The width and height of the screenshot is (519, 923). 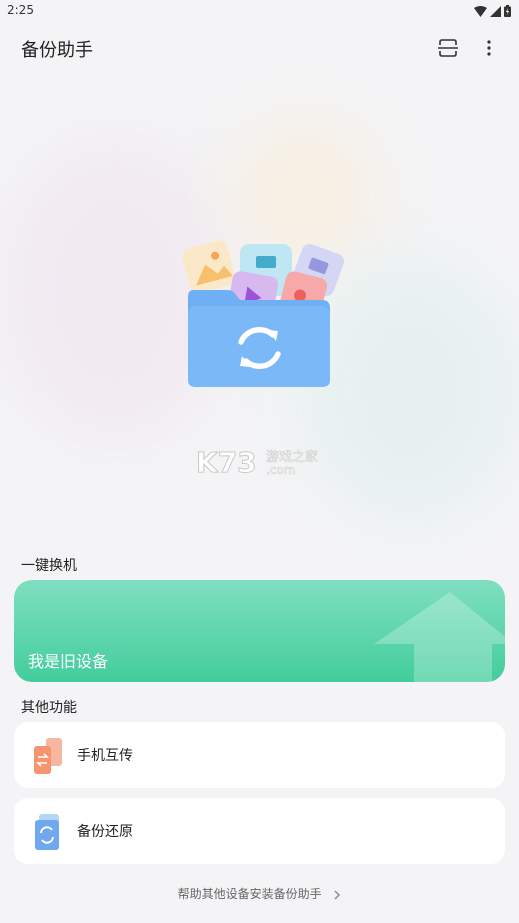 I want to click on k73-watermark-logo: K73 游戏之家 .com, so click(x=261, y=462).